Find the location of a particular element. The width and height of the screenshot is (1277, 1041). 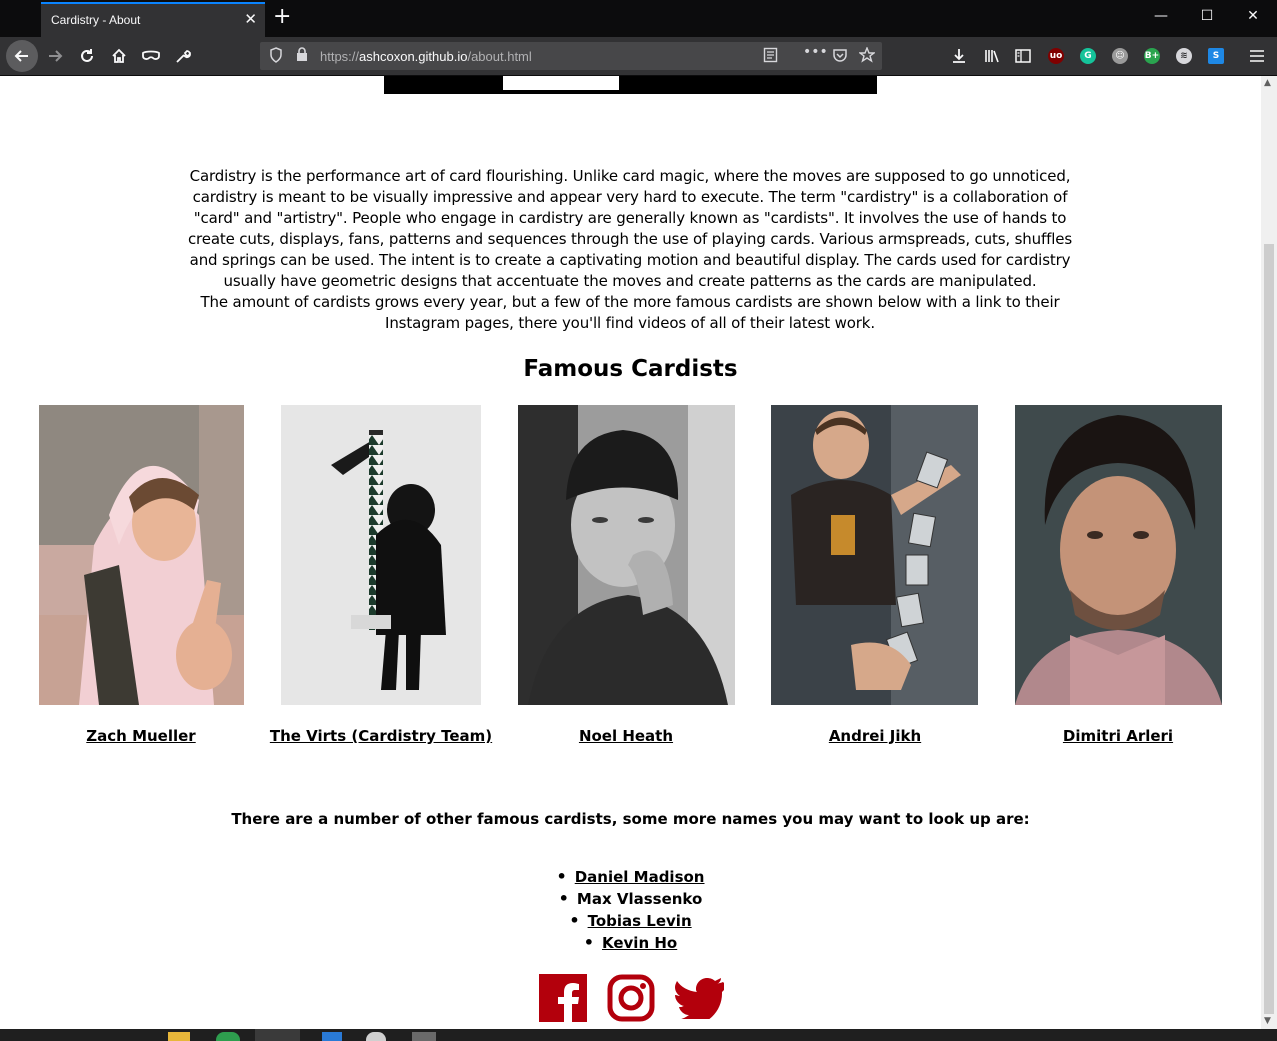

reload-button is located at coordinates (87, 56).